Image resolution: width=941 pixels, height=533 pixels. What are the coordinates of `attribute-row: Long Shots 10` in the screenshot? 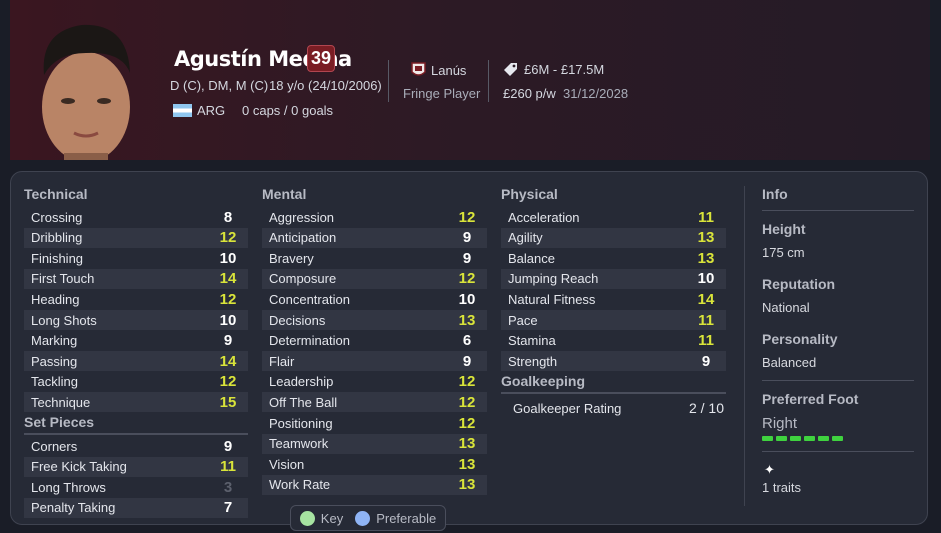 It's located at (136, 320).